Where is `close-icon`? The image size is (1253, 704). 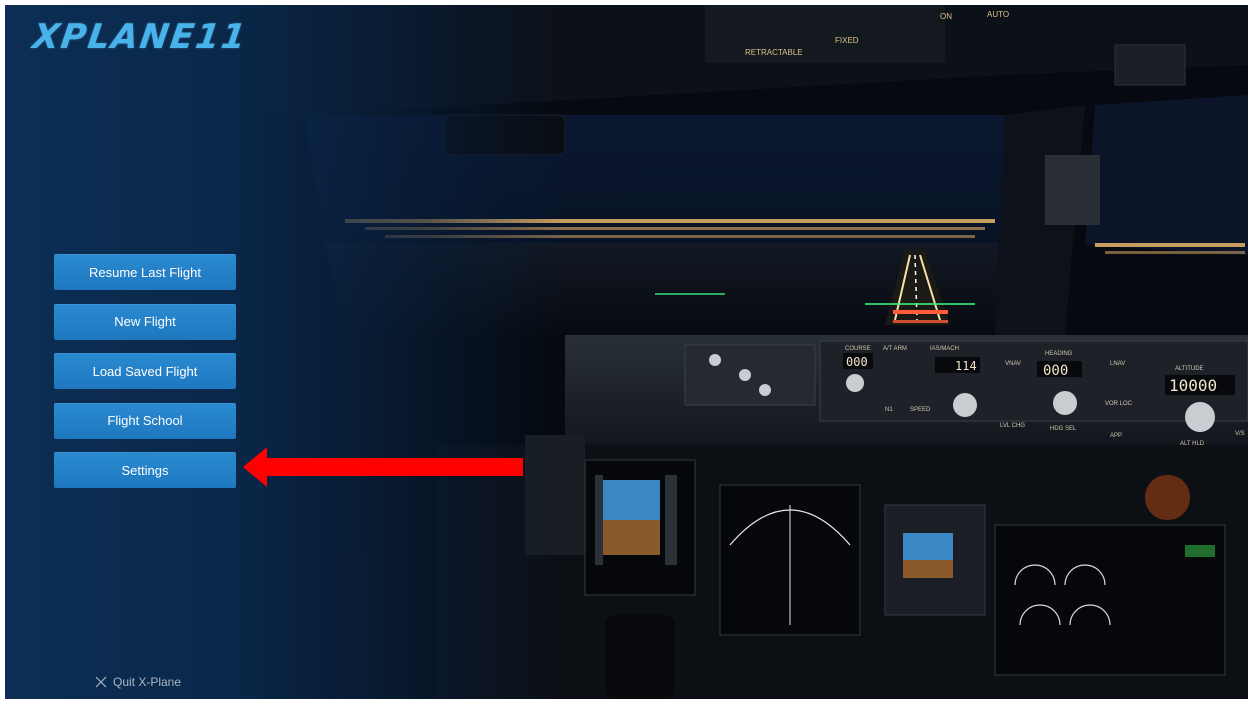
close-icon is located at coordinates (101, 682).